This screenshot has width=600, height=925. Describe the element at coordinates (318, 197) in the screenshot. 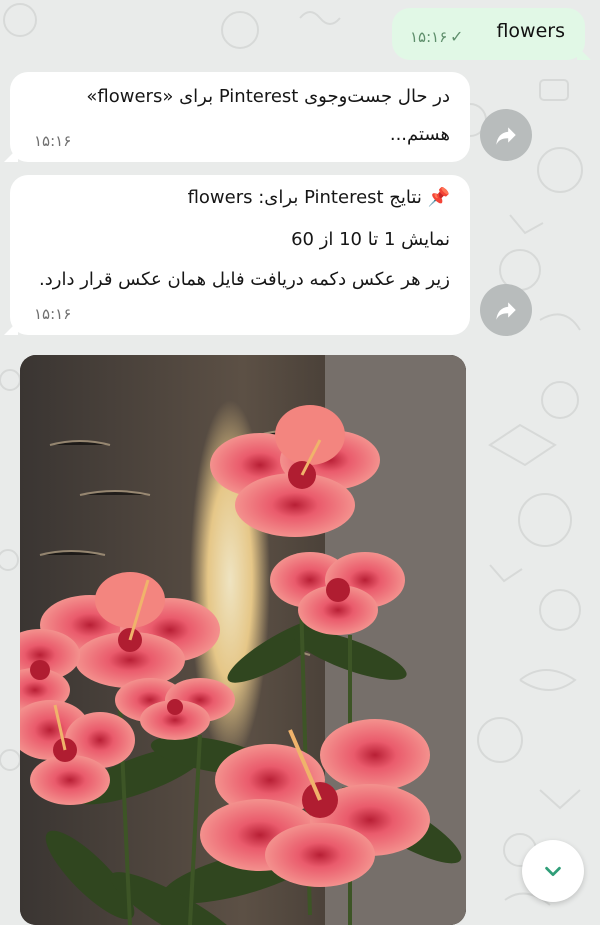

I see `message-line: 📌 نتایج Pinterest برای: flowers` at that location.